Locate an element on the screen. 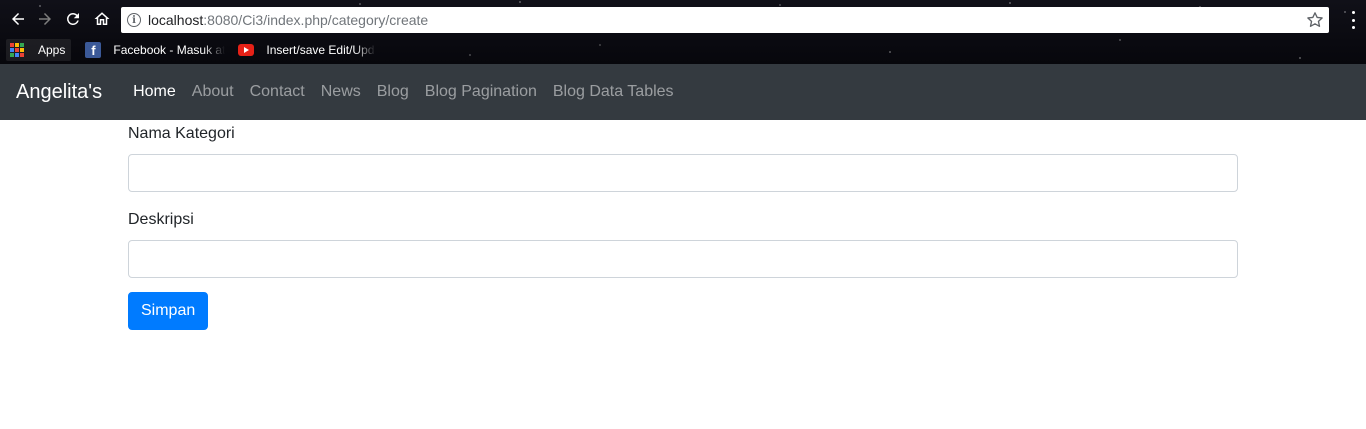 This screenshot has width=1366, height=429. bookmark-apps: Apps is located at coordinates (39, 50).